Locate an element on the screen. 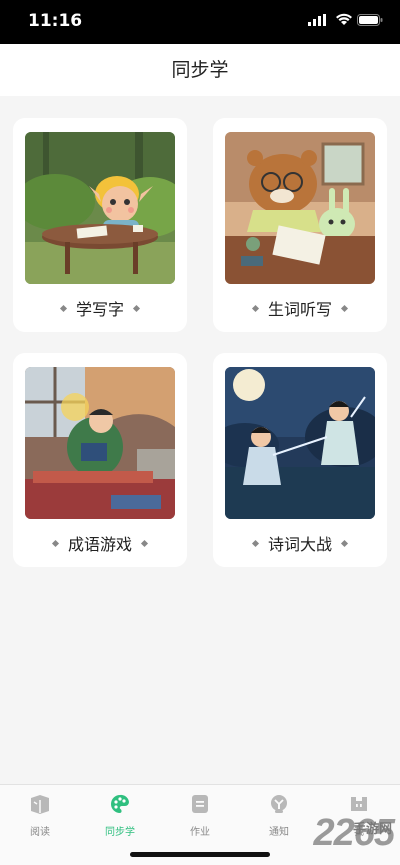  palette-icon is located at coordinates (120, 803).